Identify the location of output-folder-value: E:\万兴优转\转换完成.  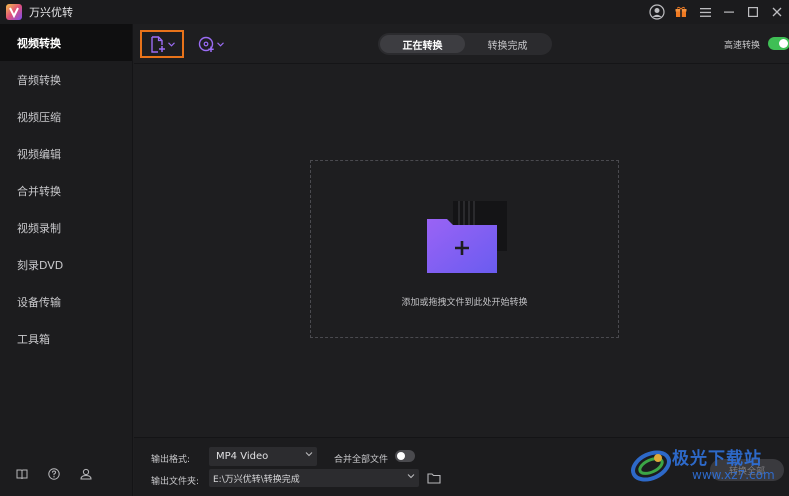
(256, 479).